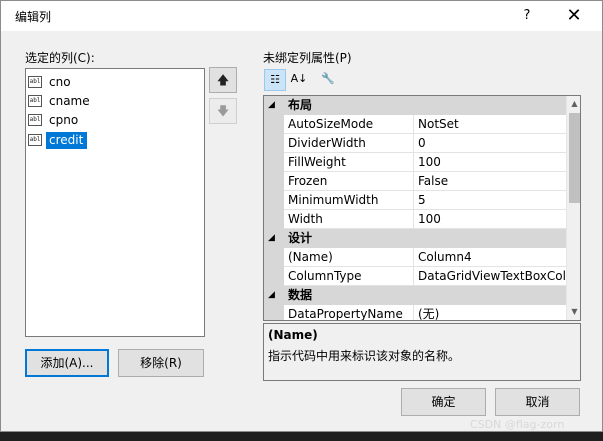 This screenshot has height=441, width=603. I want to click on scroll-down-icon: ▼, so click(573, 312).